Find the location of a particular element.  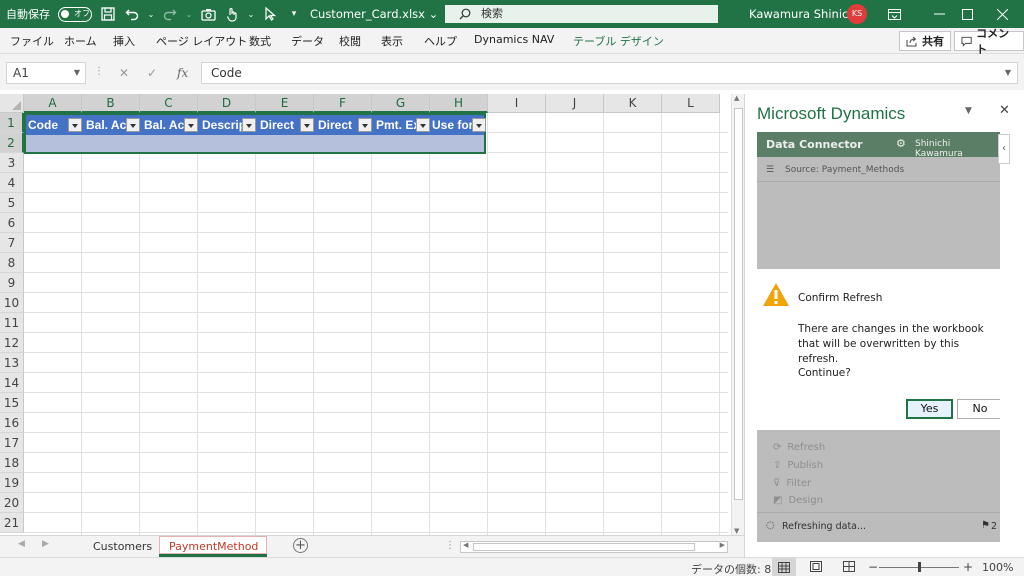

row-header: 19 is located at coordinates (12, 483).